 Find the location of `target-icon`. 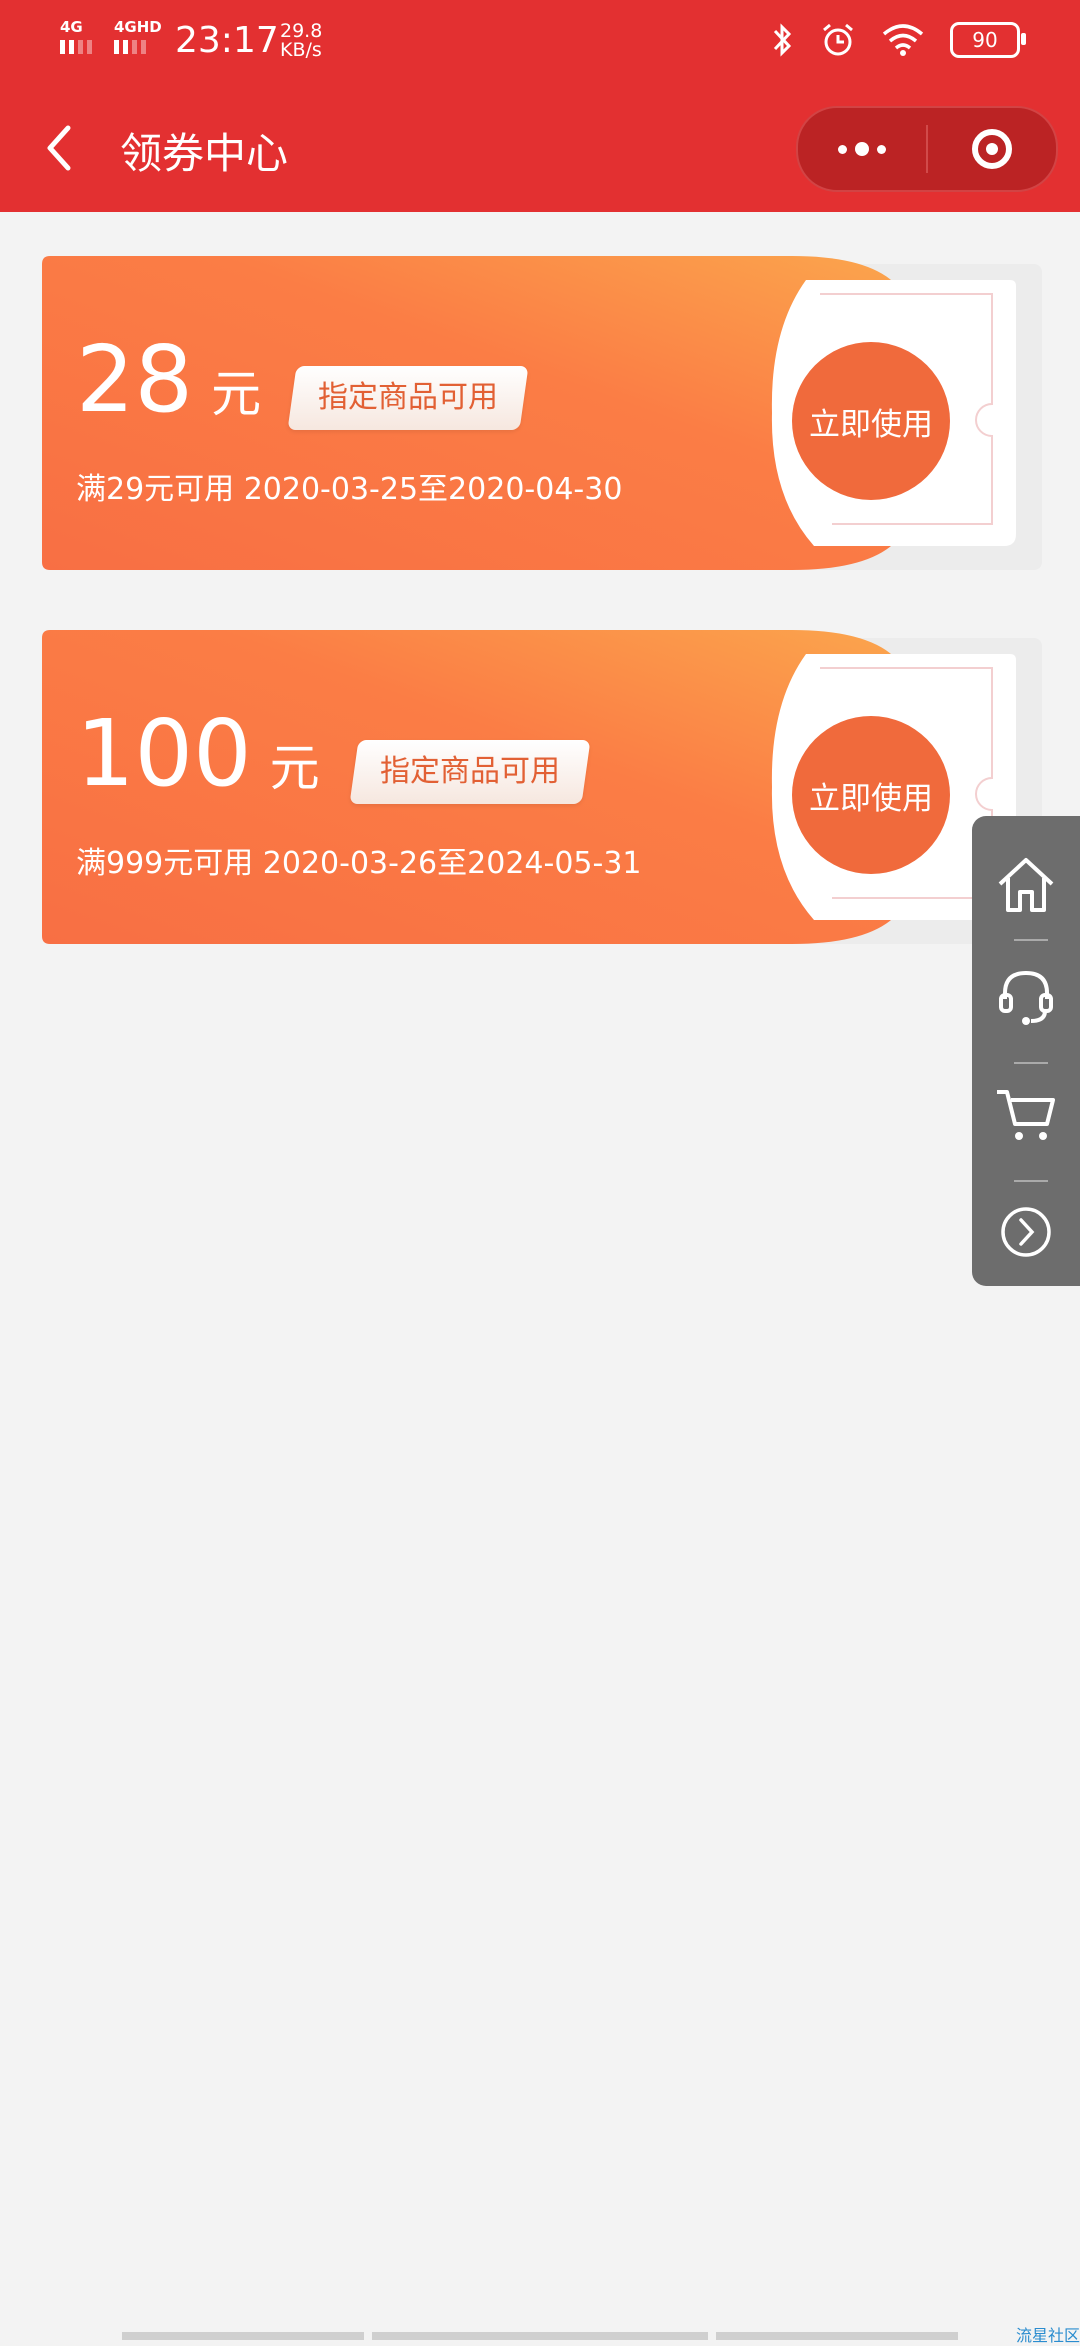

target-icon is located at coordinates (992, 149).